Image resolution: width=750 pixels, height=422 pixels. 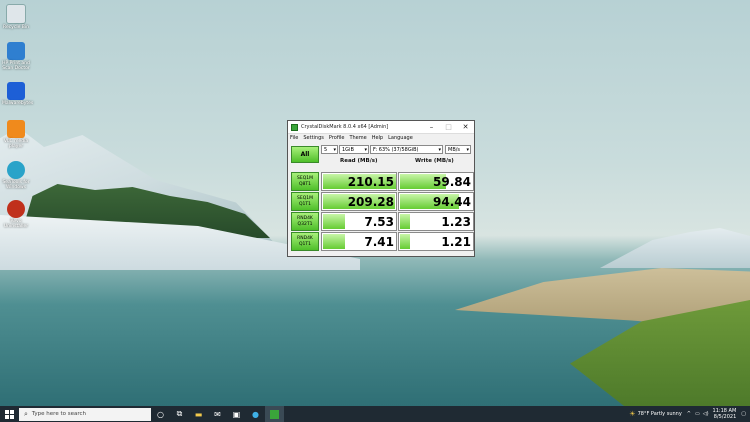 What do you see at coordinates (434, 161) in the screenshot?
I see `write-column-header: Write (MB/s)` at bounding box center [434, 161].